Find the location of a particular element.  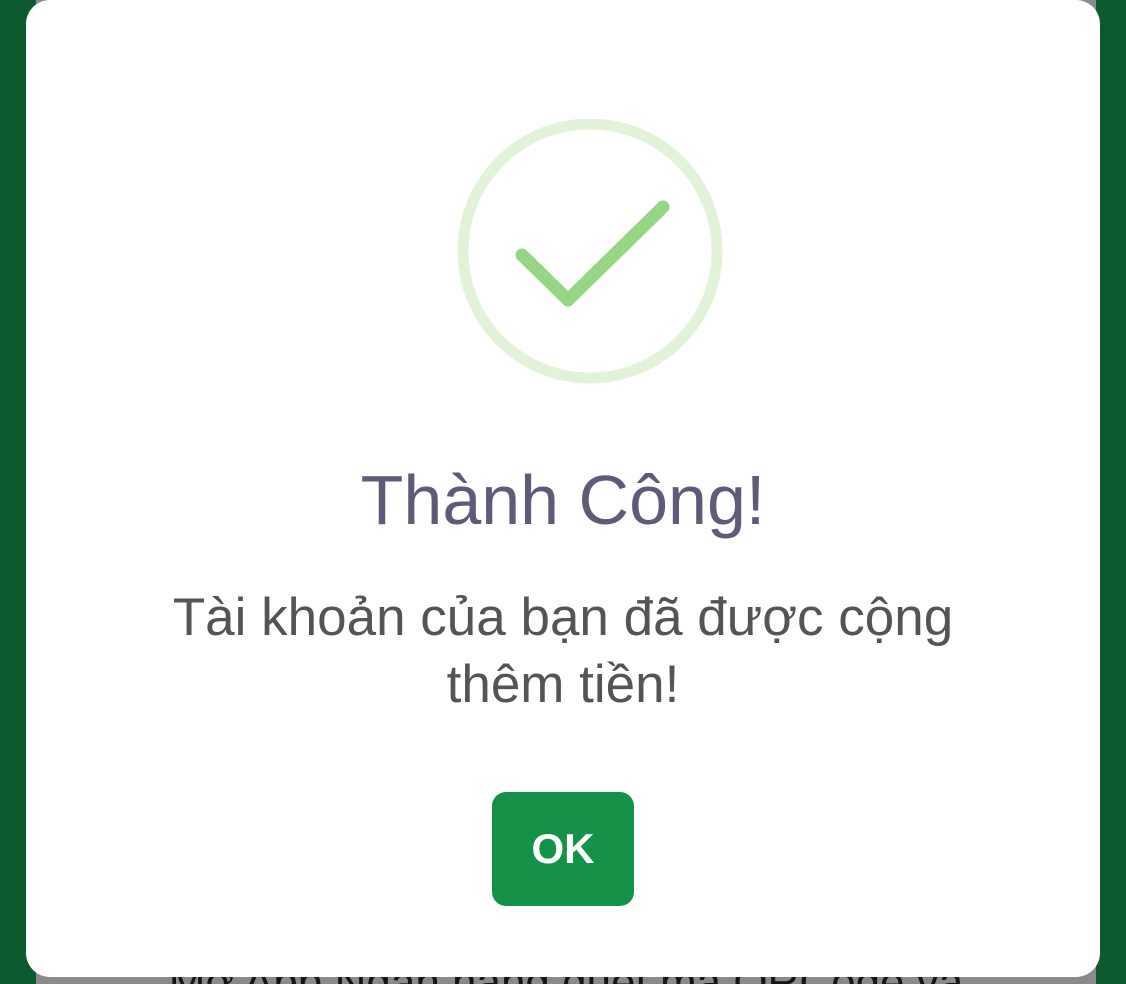

dialog-title: Thành Công! is located at coordinates (563, 500).